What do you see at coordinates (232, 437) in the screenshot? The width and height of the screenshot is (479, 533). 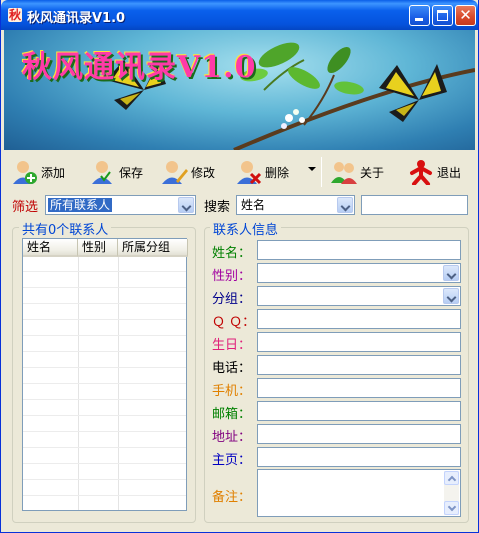 I see `address-label: 地址：` at bounding box center [232, 437].